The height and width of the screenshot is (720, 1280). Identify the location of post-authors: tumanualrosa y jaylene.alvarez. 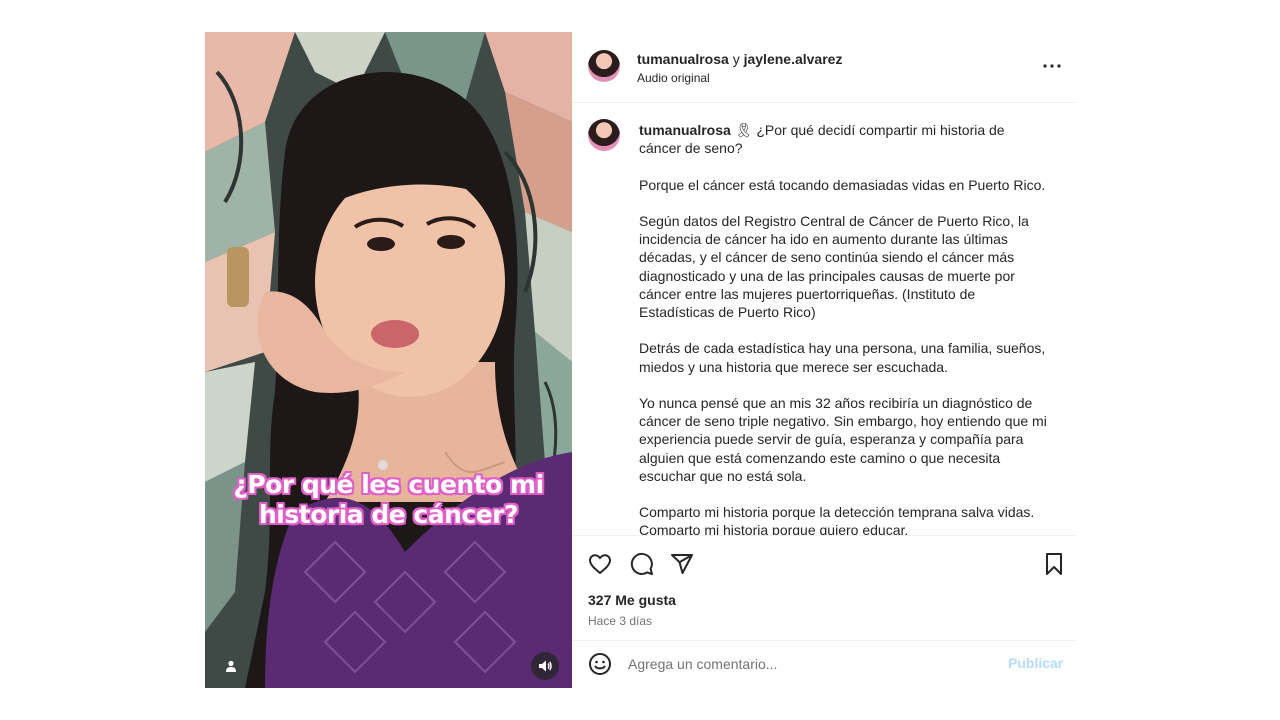
(739, 59).